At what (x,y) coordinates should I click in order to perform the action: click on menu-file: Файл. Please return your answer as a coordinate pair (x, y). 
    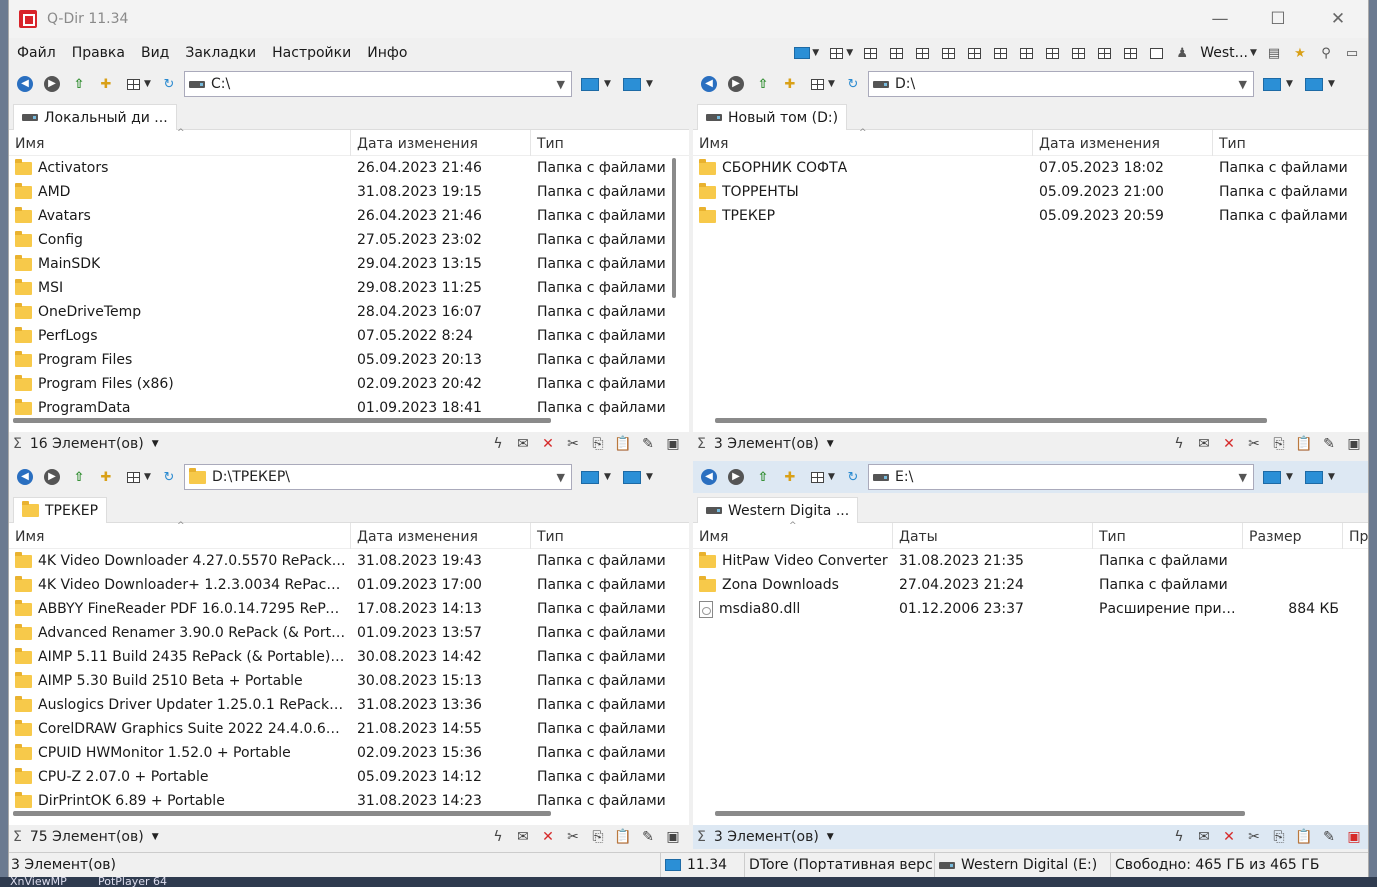
    Looking at the image, I should click on (36, 53).